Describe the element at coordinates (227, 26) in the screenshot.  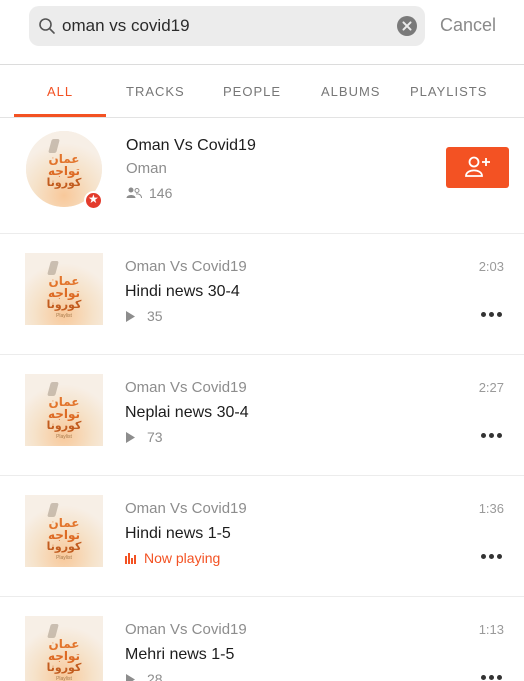
I see `search-input: oman vs covid19` at that location.